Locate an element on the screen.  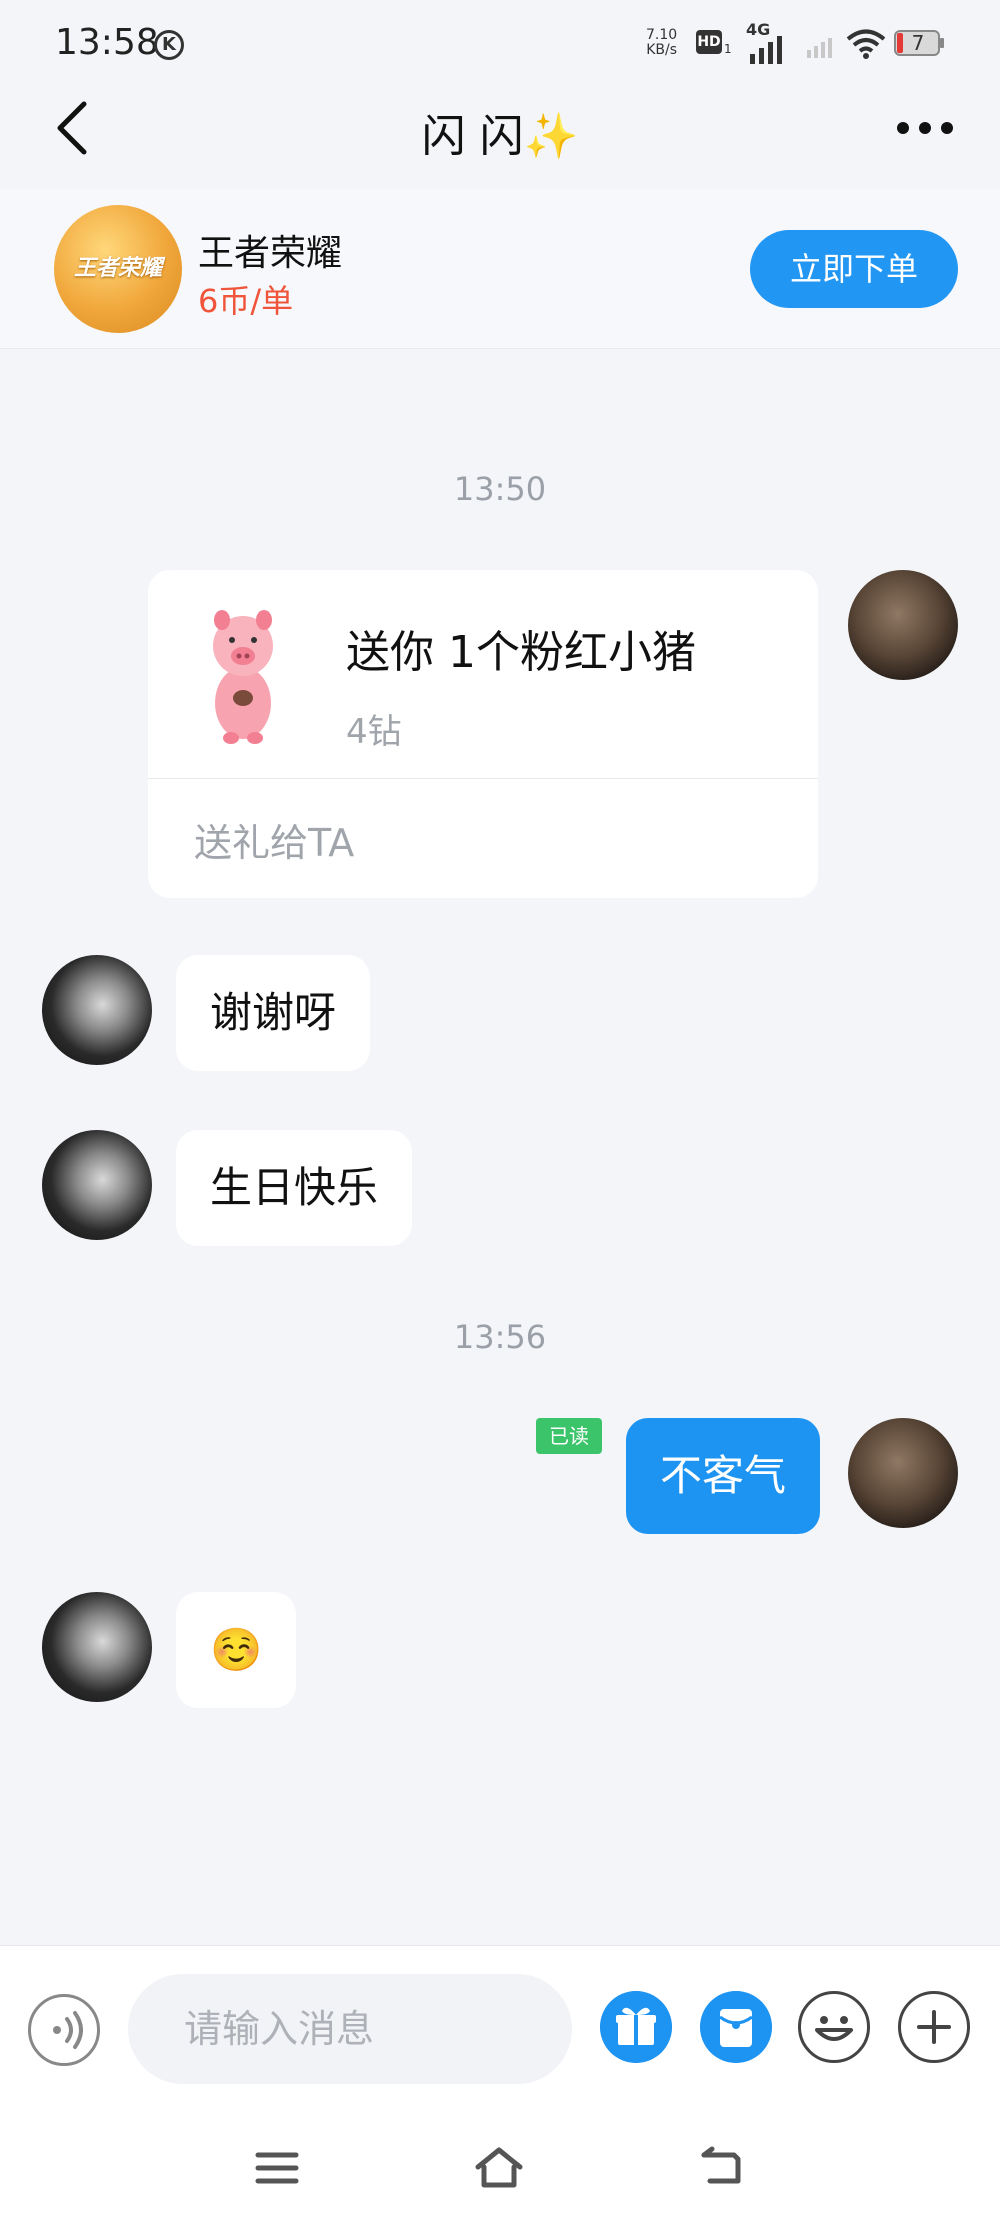
home-icon is located at coordinates (499, 2168).